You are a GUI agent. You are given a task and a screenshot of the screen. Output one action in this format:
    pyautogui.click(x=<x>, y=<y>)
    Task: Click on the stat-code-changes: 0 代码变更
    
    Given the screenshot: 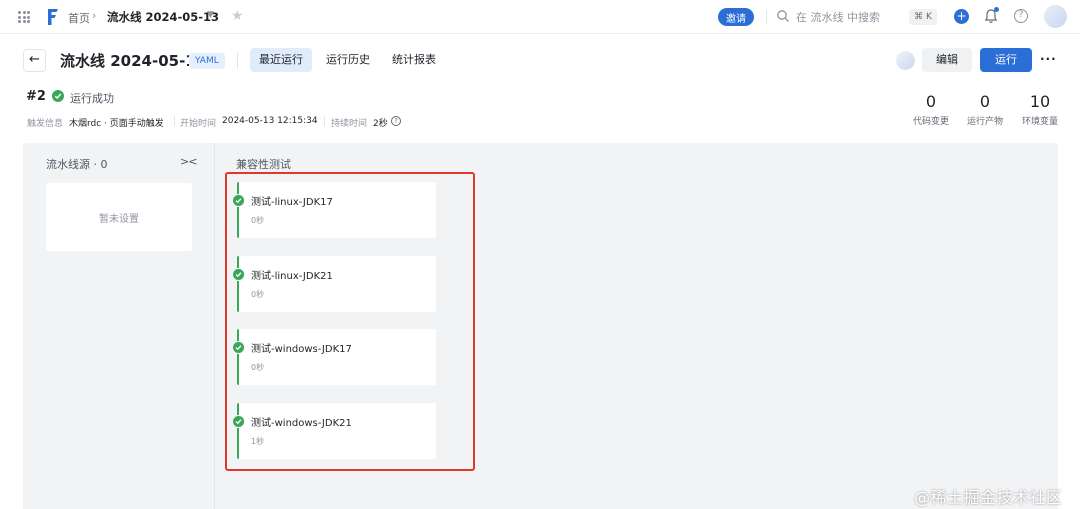 What is the action you would take?
    pyautogui.click(x=931, y=110)
    